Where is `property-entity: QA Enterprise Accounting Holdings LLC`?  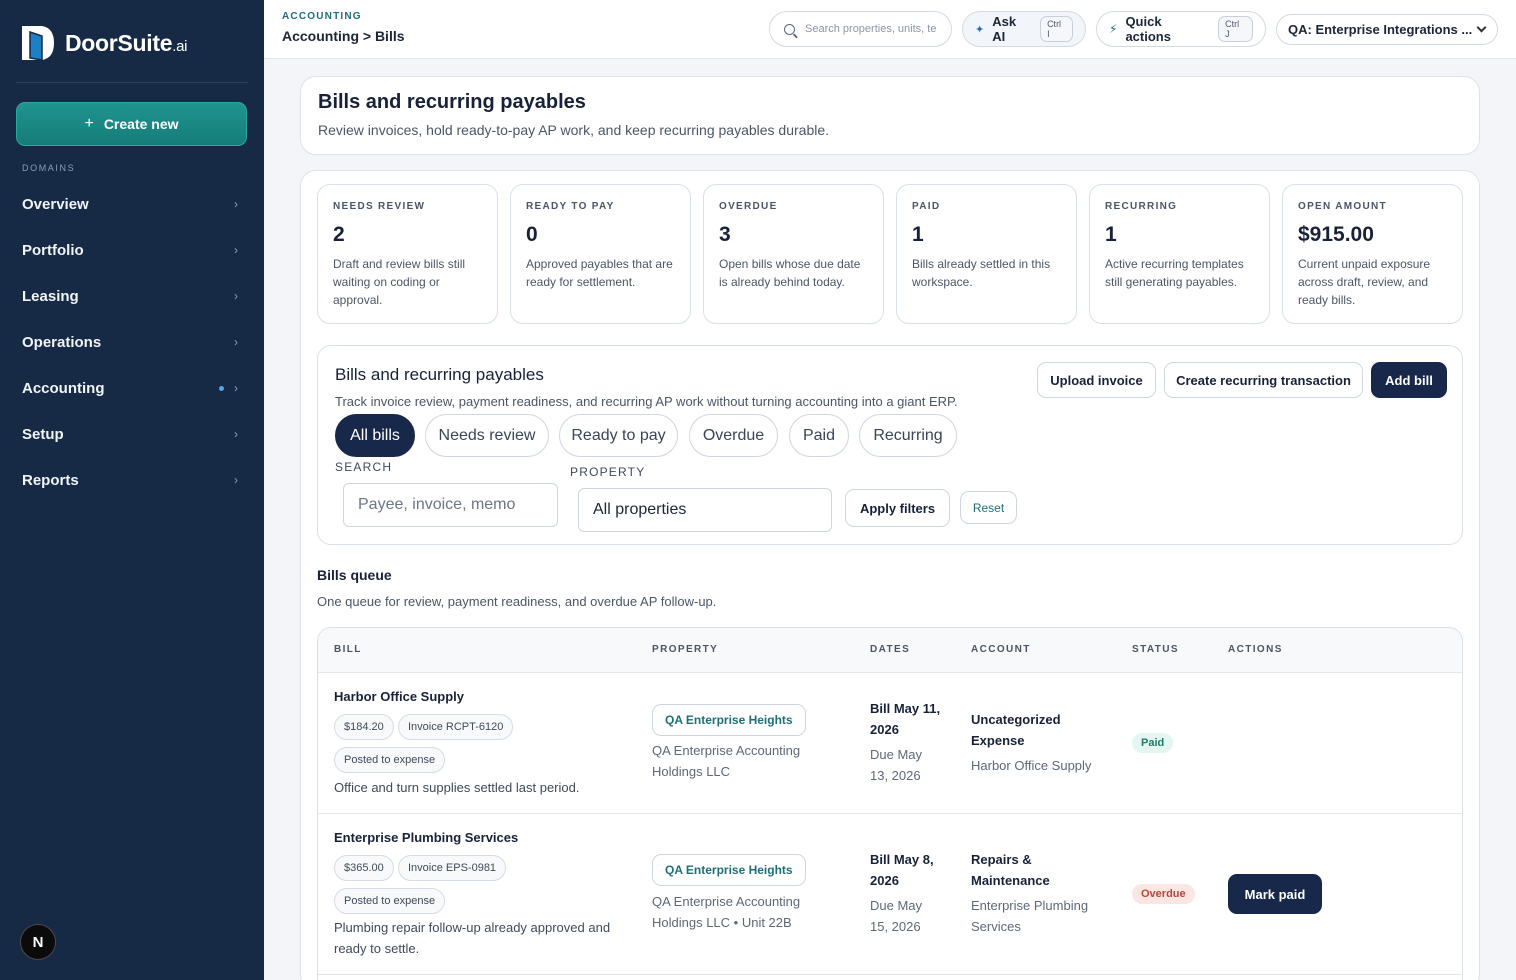
property-entity: QA Enterprise Accounting Holdings LLC is located at coordinates (726, 761).